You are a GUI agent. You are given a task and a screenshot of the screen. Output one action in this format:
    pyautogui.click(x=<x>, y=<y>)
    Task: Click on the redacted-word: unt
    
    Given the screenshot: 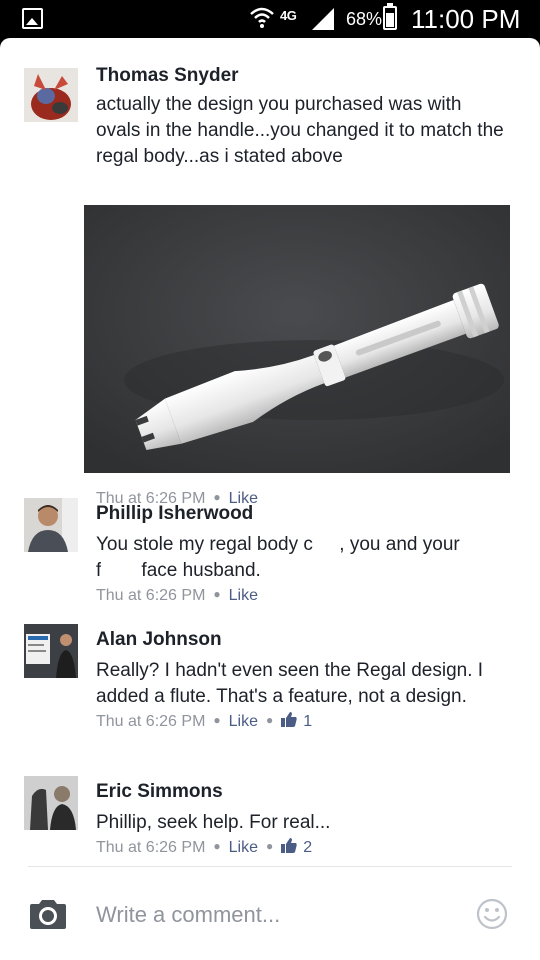 What is the action you would take?
    pyautogui.click(x=326, y=545)
    